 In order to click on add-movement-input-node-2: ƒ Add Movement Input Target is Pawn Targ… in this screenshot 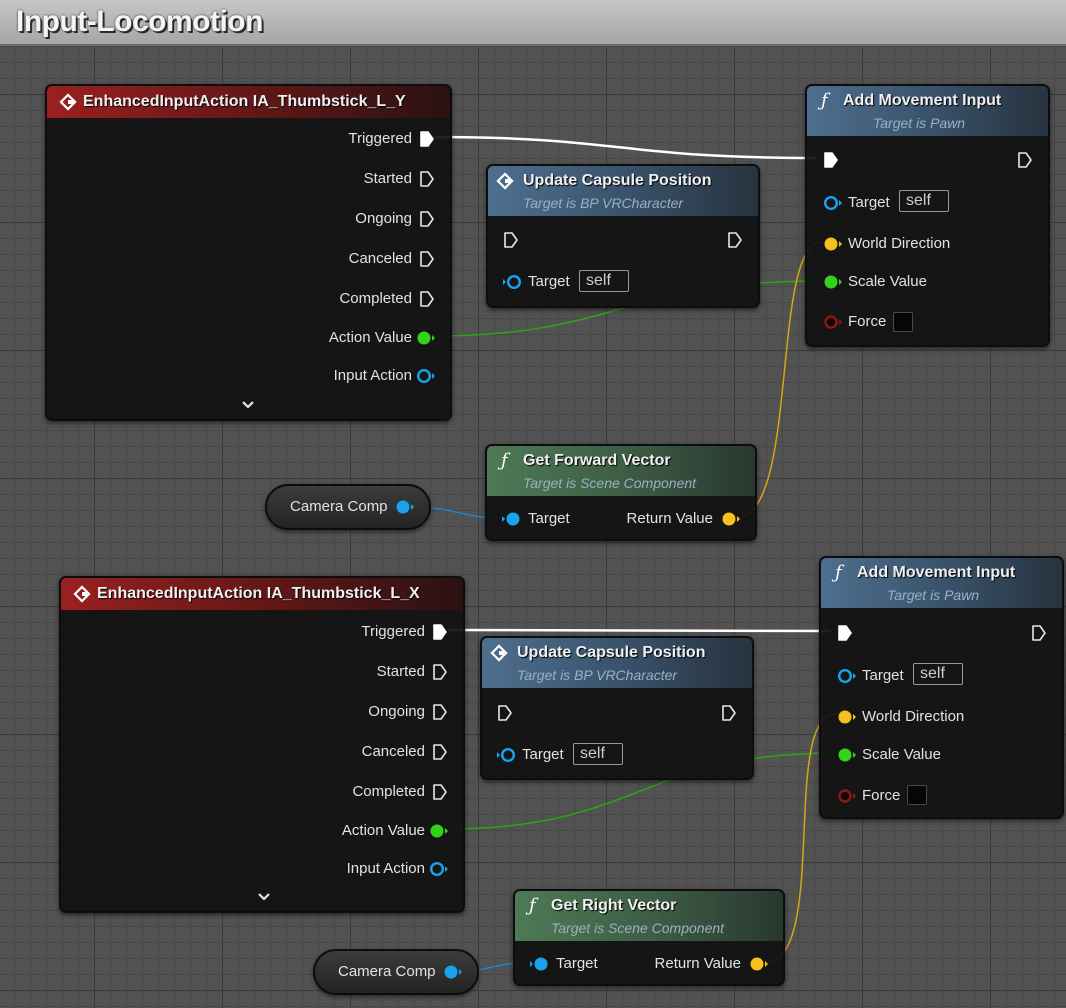, I will do `click(941, 687)`.